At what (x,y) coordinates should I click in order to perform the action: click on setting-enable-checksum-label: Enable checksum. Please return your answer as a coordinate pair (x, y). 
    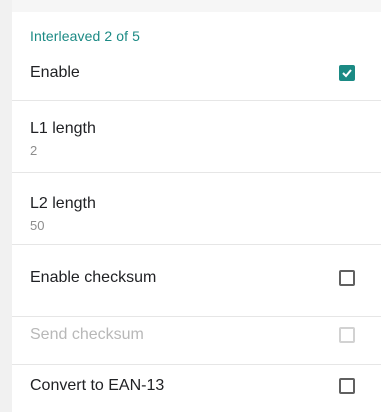
    Looking at the image, I should click on (93, 277).